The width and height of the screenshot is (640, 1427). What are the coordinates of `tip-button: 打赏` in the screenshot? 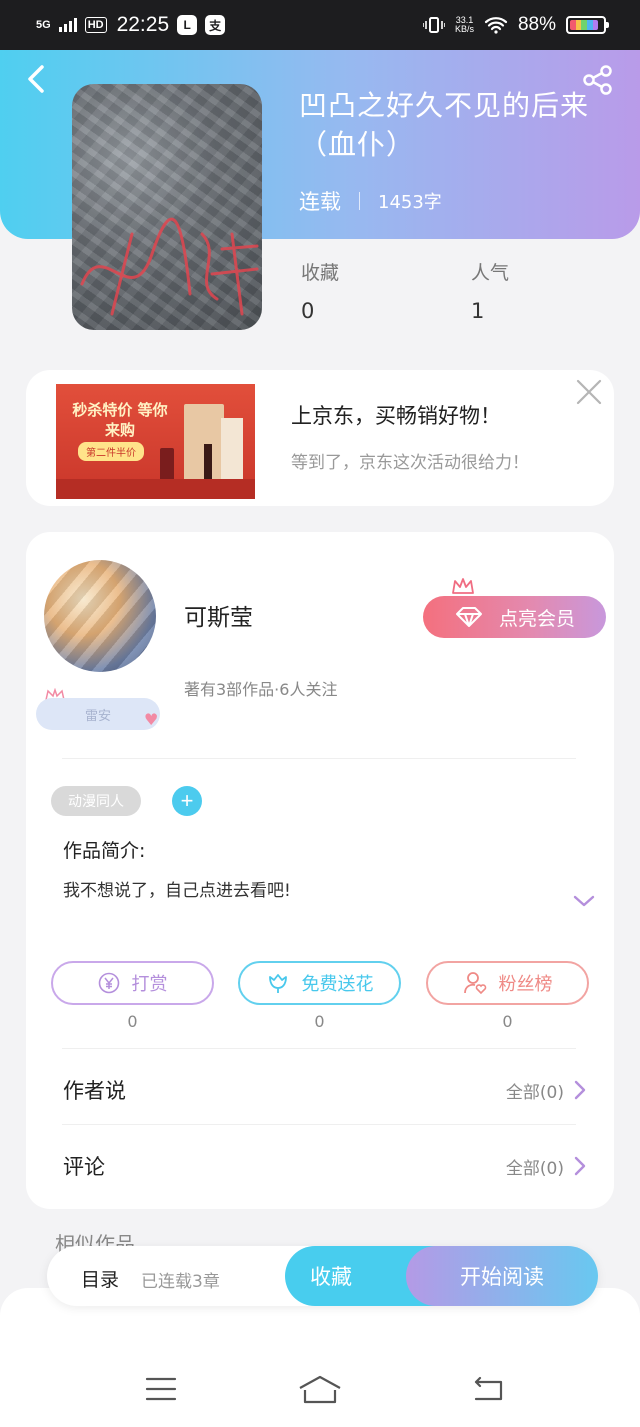 It's located at (132, 983).